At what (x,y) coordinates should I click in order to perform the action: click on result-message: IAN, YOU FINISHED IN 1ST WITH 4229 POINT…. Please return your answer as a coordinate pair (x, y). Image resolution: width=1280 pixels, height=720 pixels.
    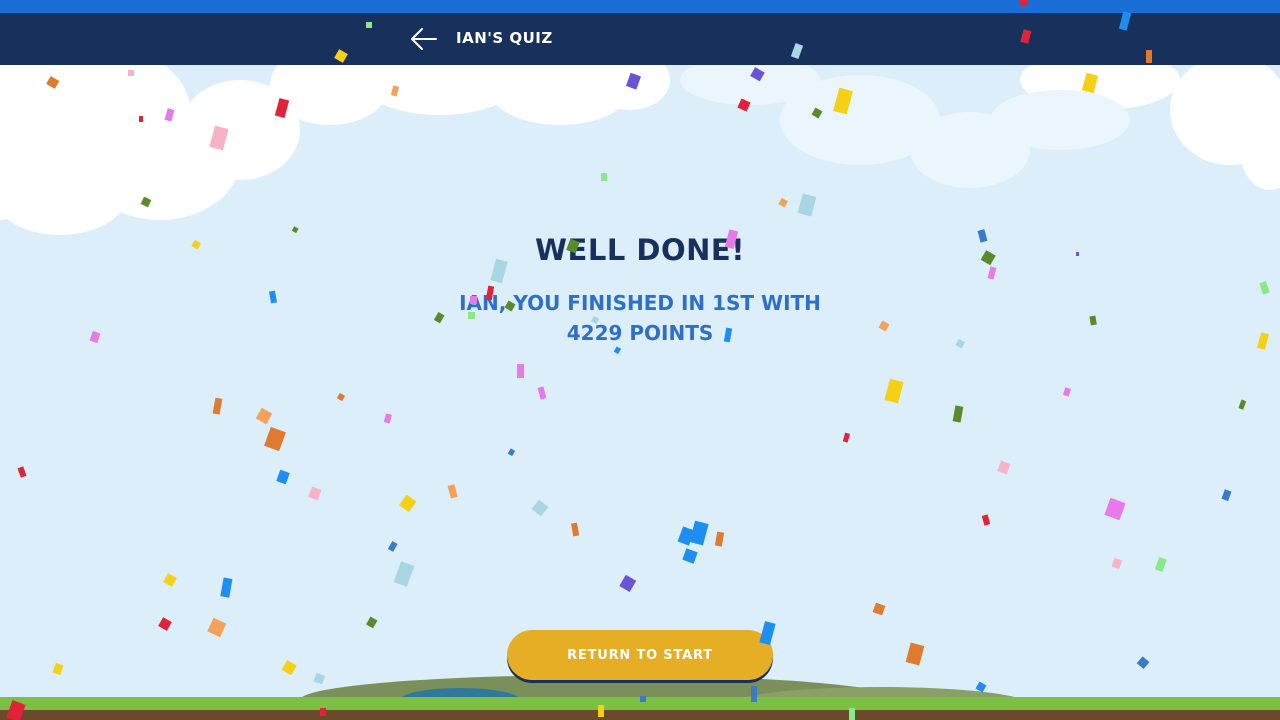
    Looking at the image, I should click on (640, 318).